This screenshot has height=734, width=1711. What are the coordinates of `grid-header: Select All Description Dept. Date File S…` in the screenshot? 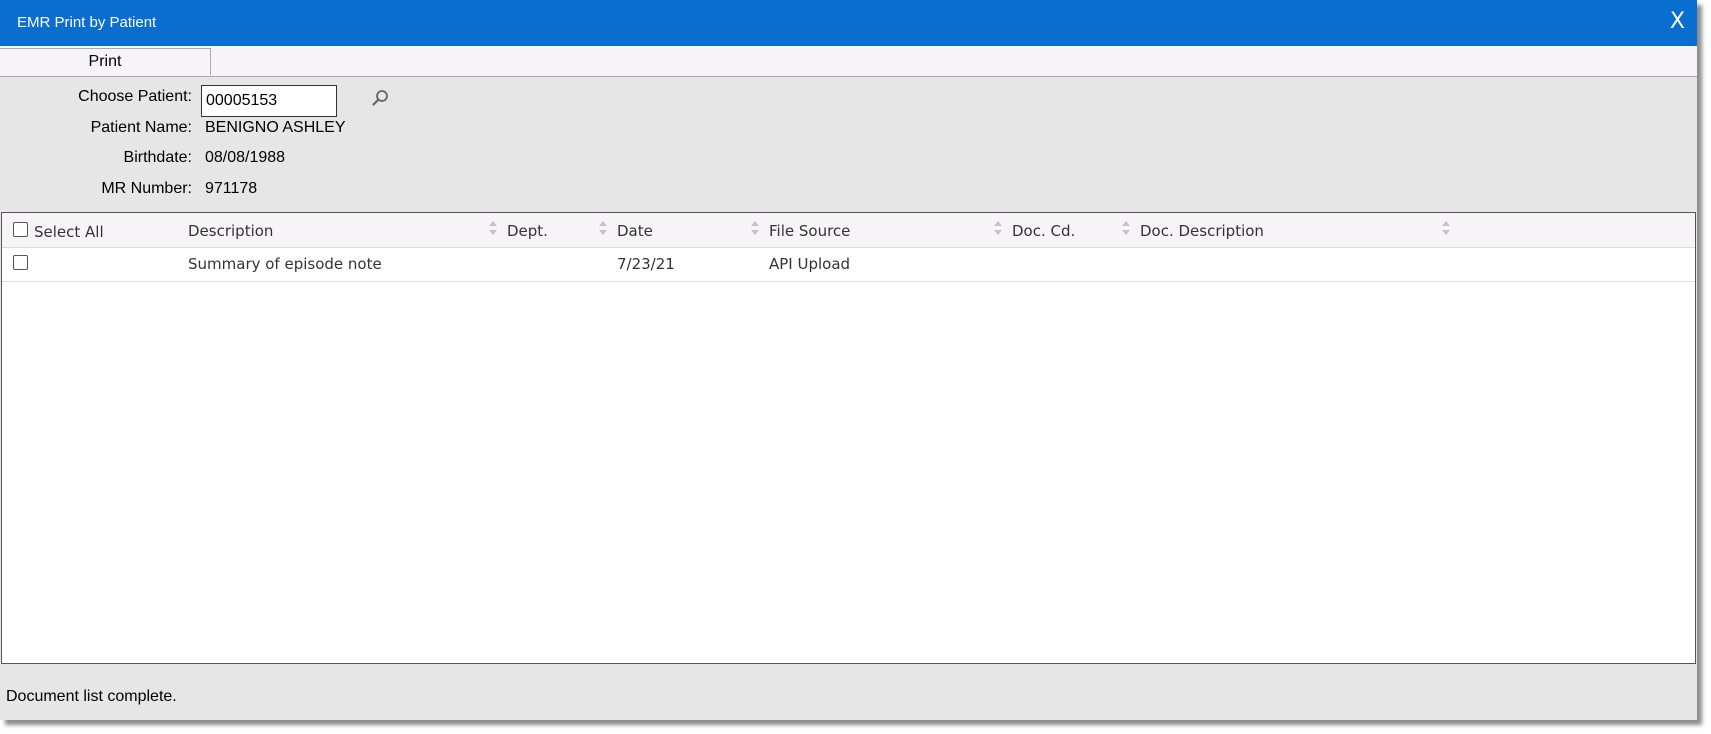 It's located at (848, 230).